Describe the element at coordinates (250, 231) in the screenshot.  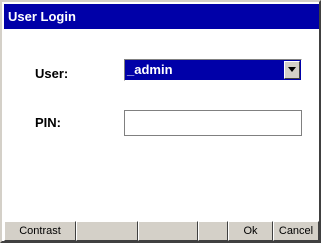
I see `ok-button: Ok` at that location.